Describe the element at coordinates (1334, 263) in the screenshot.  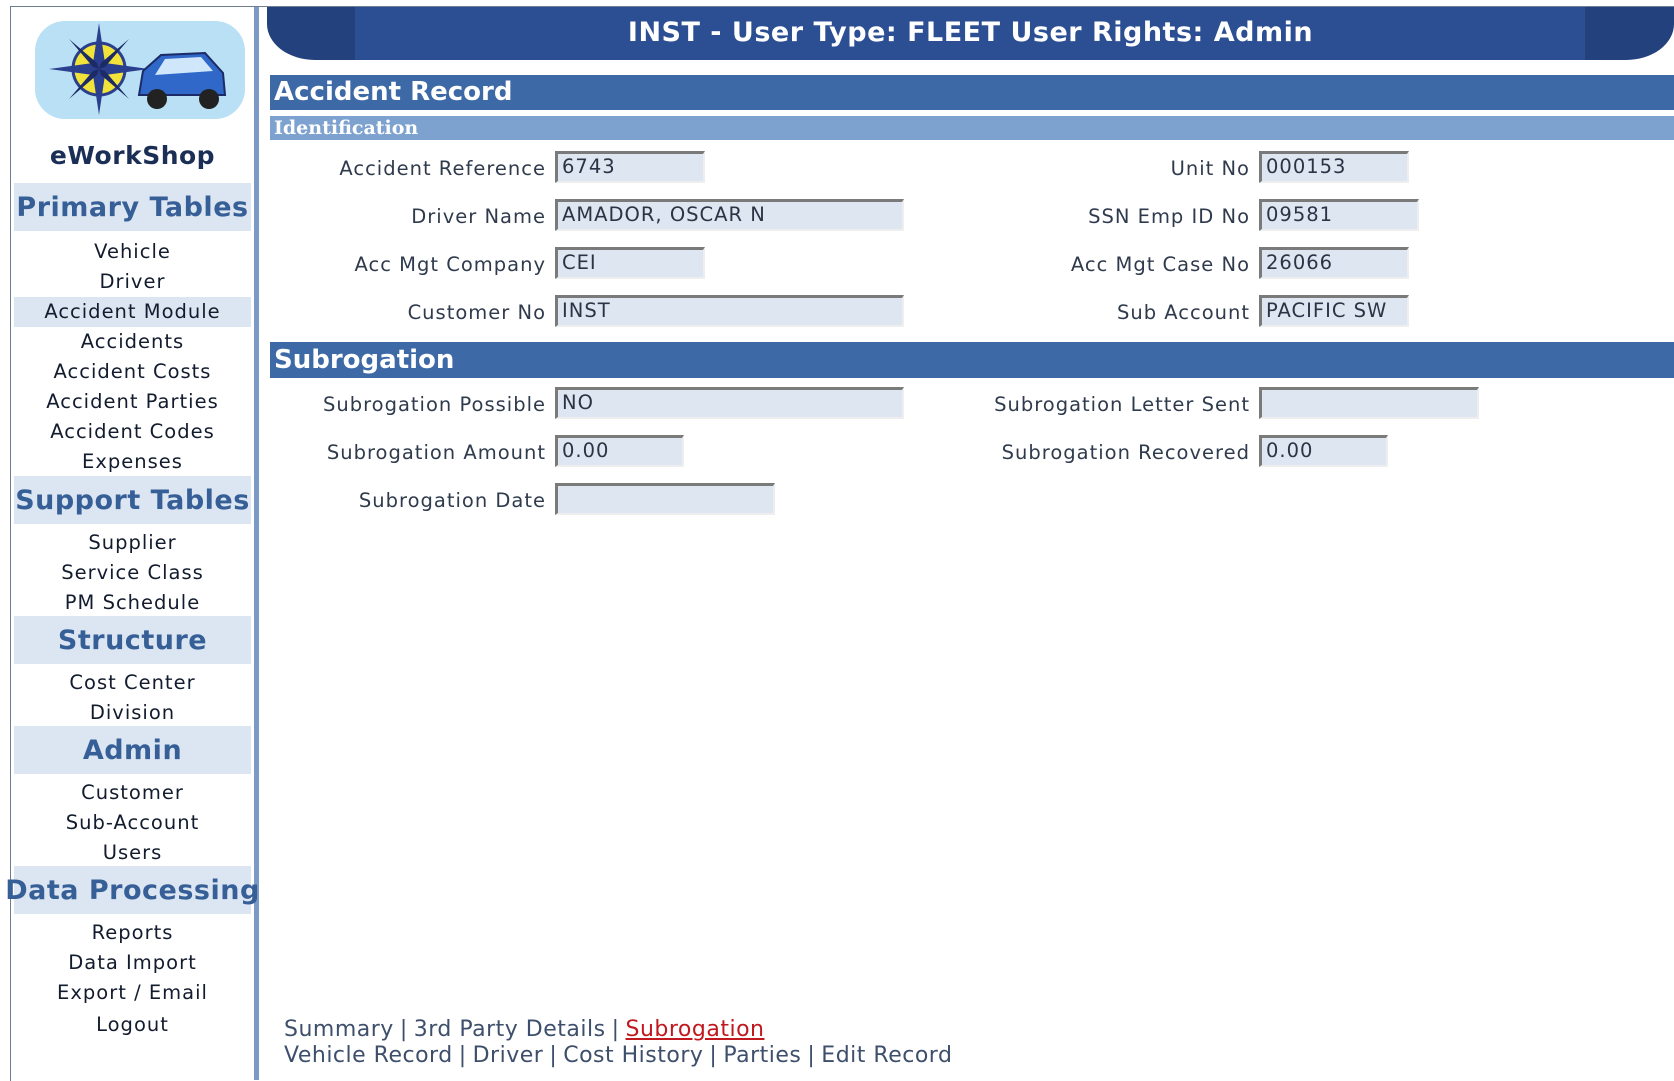
I see `acc-mgt-case-no-field: 26066` at that location.